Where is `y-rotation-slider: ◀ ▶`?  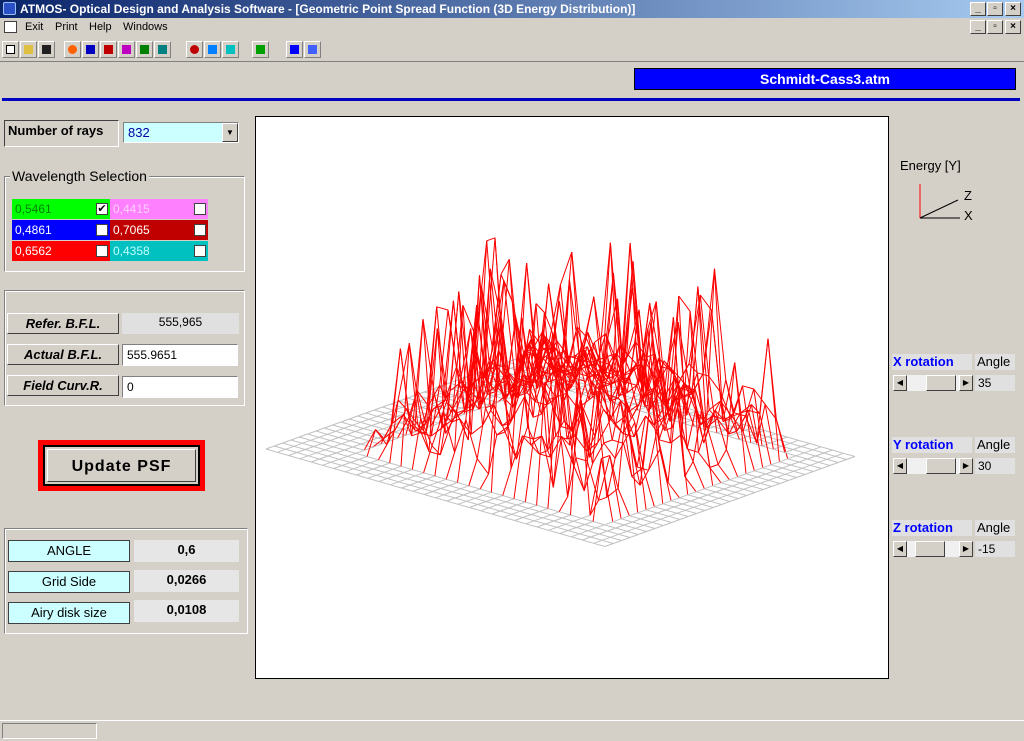 y-rotation-slider: ◀ ▶ is located at coordinates (933, 466).